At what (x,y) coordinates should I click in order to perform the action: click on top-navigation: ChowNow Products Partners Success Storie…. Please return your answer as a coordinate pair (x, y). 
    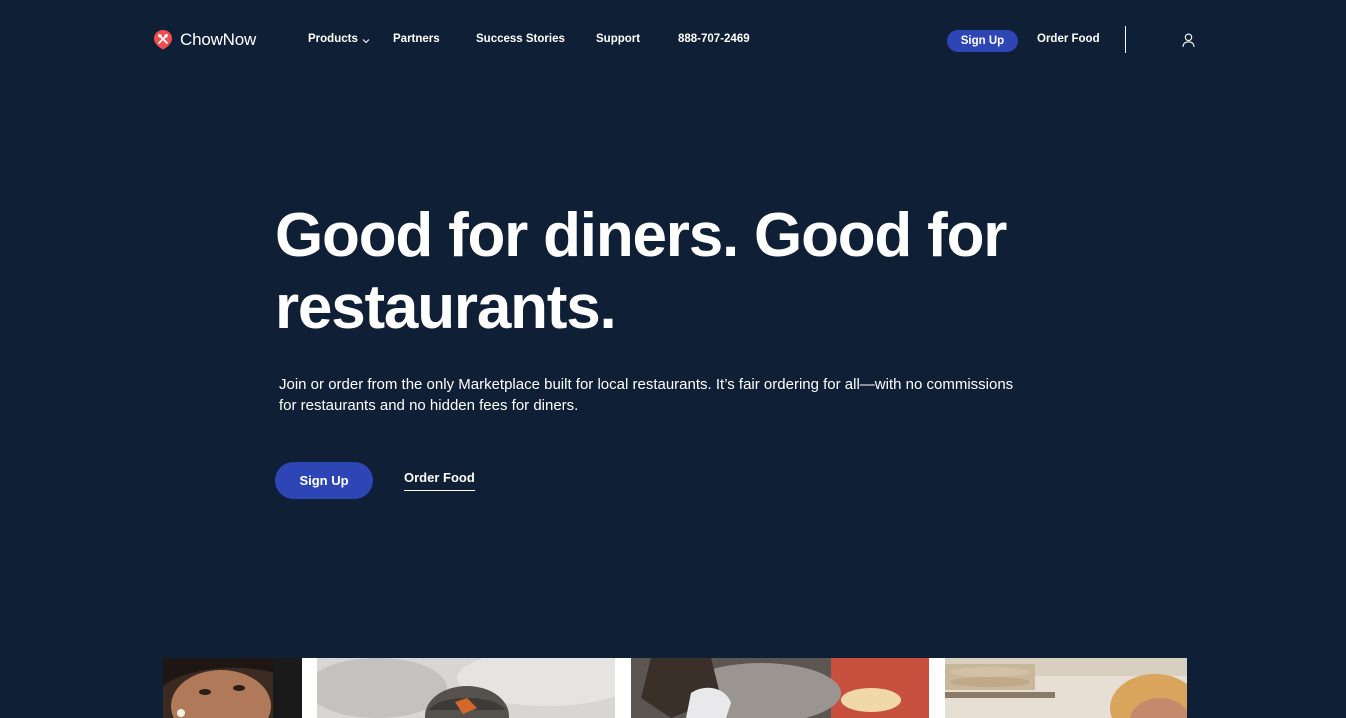
    Looking at the image, I should click on (673, 40).